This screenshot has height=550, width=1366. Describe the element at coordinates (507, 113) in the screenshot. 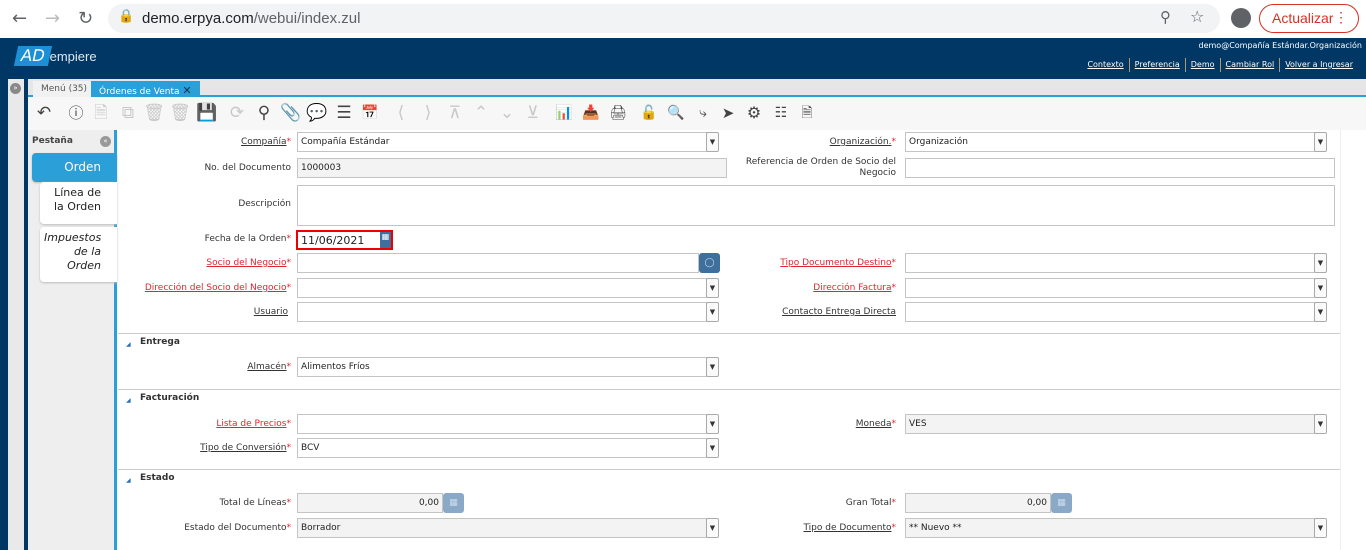

I see `detail-icon: ⌄` at that location.